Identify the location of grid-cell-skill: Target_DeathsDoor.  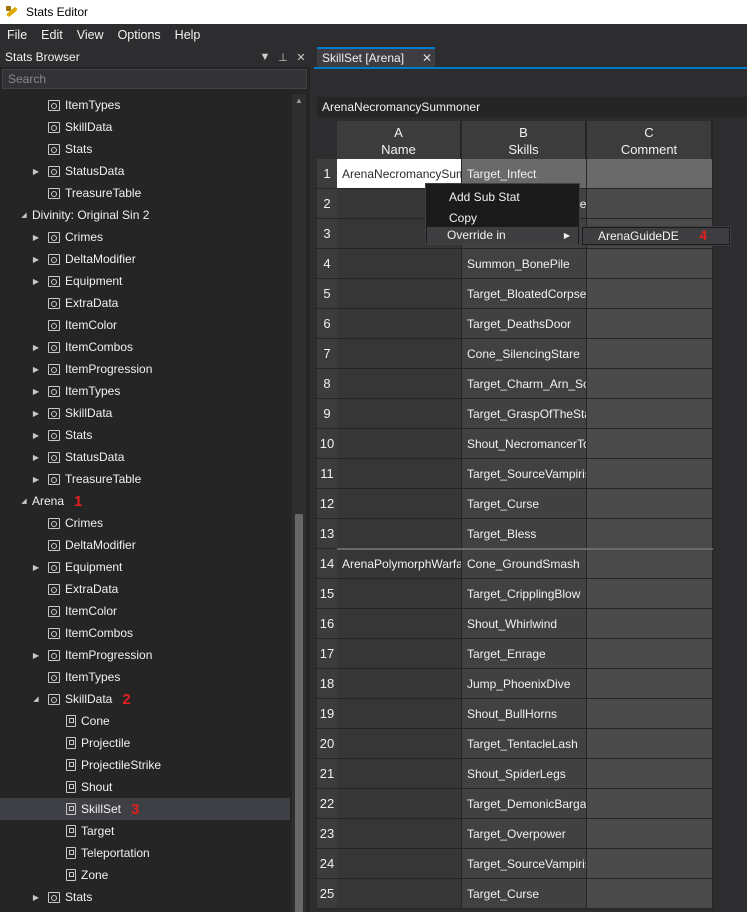
(524, 324).